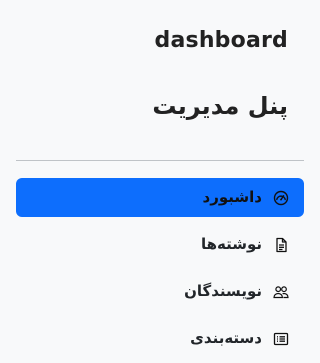  What do you see at coordinates (160, 244) in the screenshot?
I see `nav-item-posts: نوشته‌ها` at bounding box center [160, 244].